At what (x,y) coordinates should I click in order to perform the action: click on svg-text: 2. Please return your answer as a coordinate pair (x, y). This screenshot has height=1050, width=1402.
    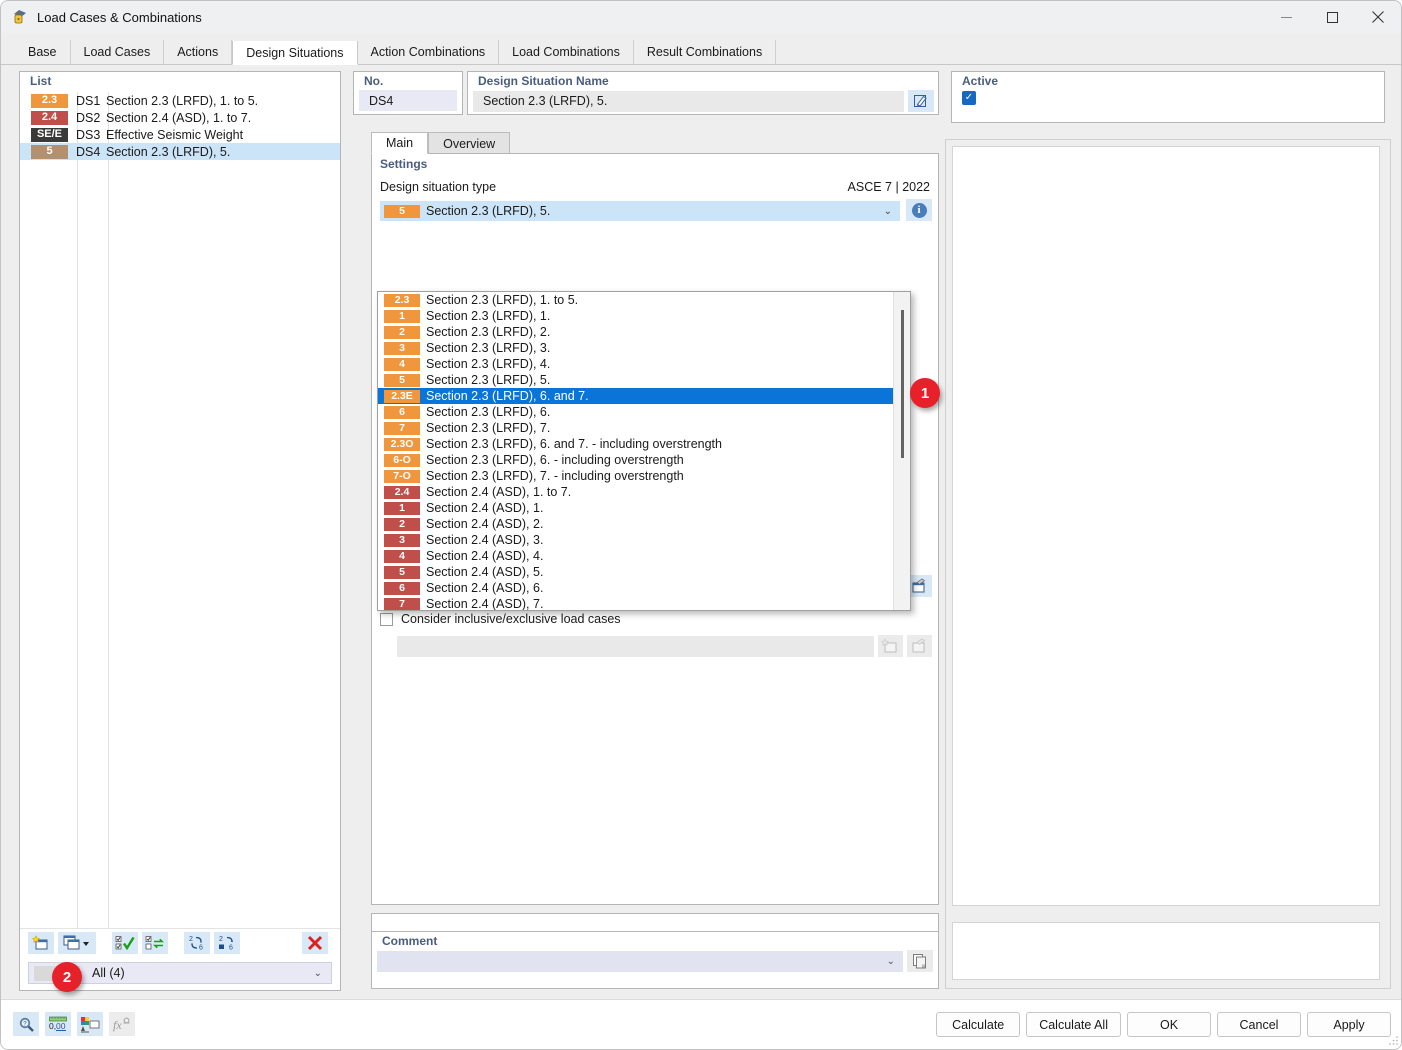
    Looking at the image, I should click on (221, 939).